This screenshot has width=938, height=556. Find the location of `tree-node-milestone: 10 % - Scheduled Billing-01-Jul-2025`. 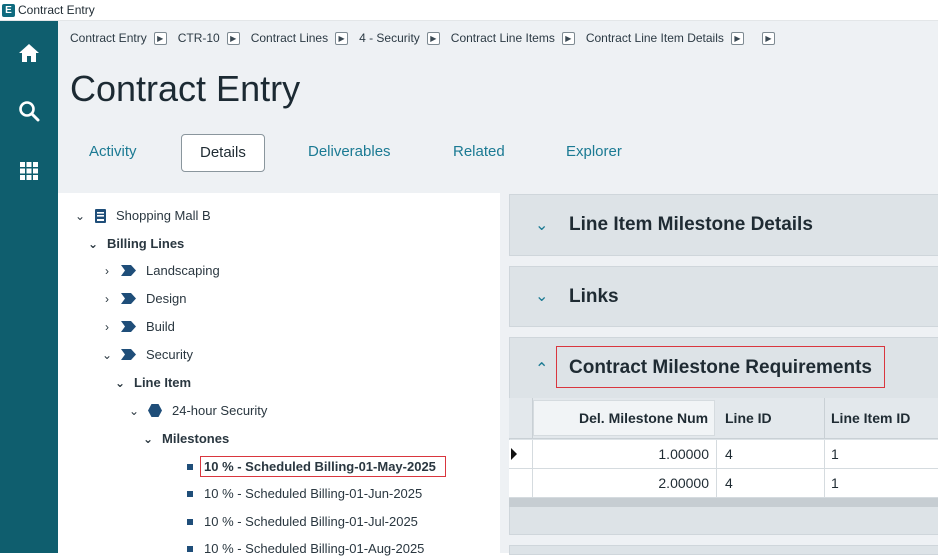

tree-node-milestone: 10 % - Scheduled Billing-01-Jul-2025 is located at coordinates (302, 521).